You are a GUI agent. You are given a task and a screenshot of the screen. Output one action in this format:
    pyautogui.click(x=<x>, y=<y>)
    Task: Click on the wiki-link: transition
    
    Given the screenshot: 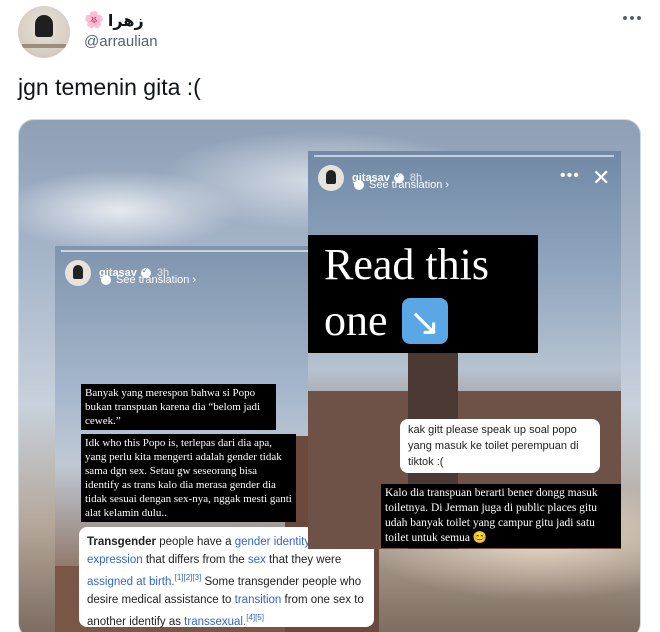 What is the action you would take?
    pyautogui.click(x=258, y=599)
    